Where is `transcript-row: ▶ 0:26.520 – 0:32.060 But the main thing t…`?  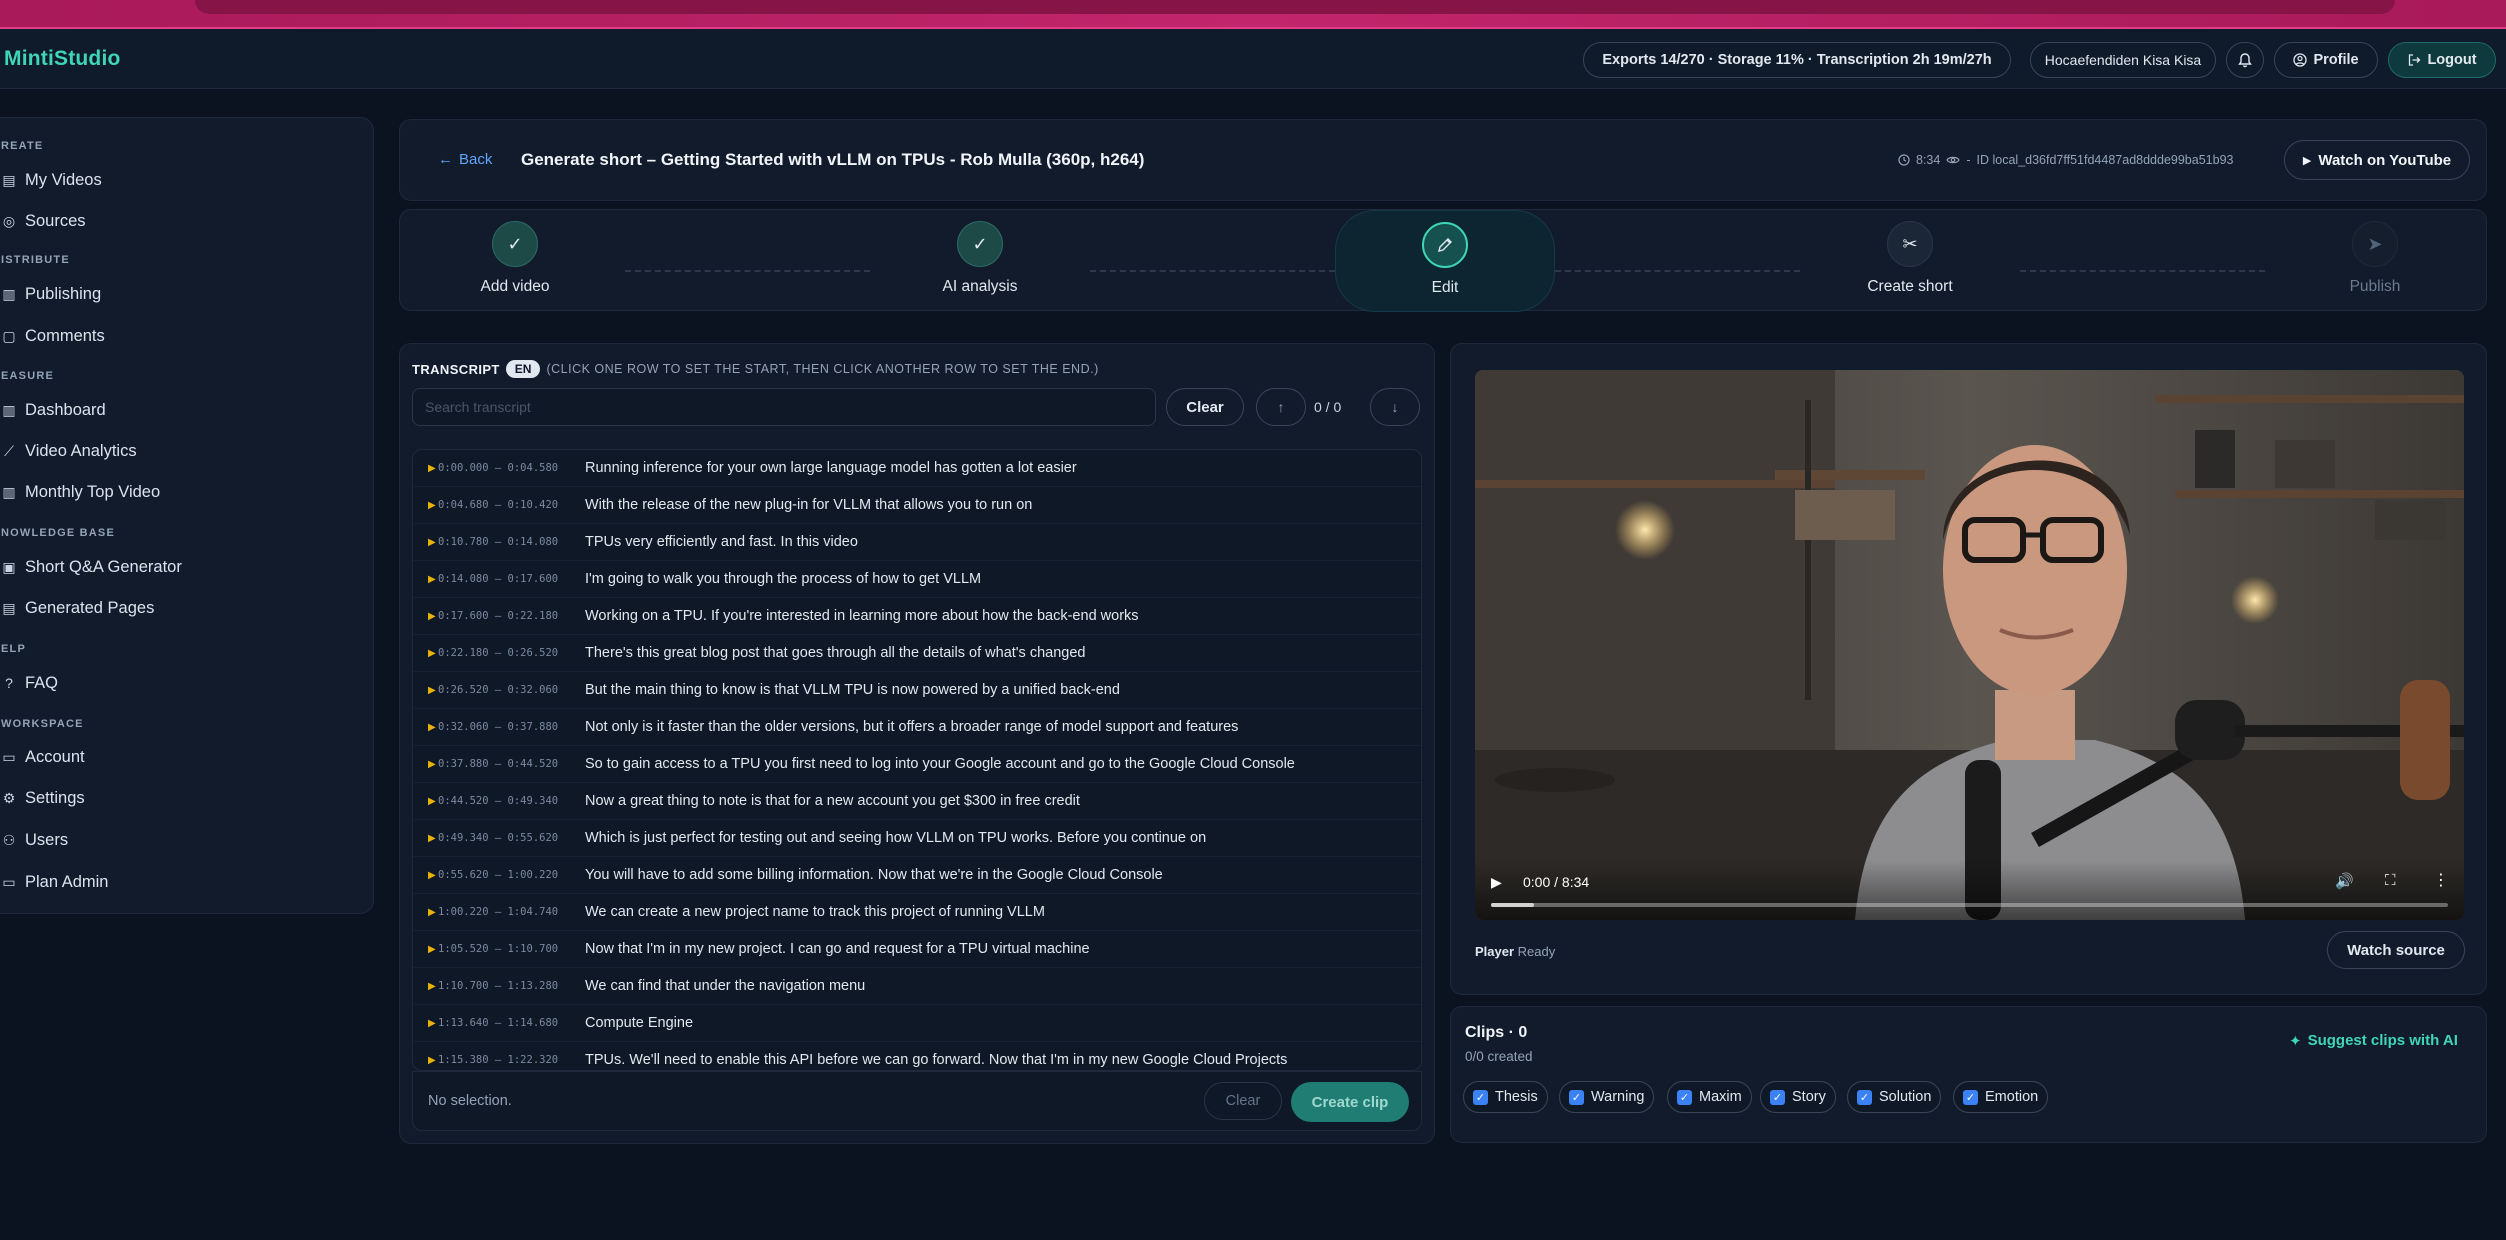 transcript-row: ▶ 0:26.520 – 0:32.060 But the main thing t… is located at coordinates (917, 690).